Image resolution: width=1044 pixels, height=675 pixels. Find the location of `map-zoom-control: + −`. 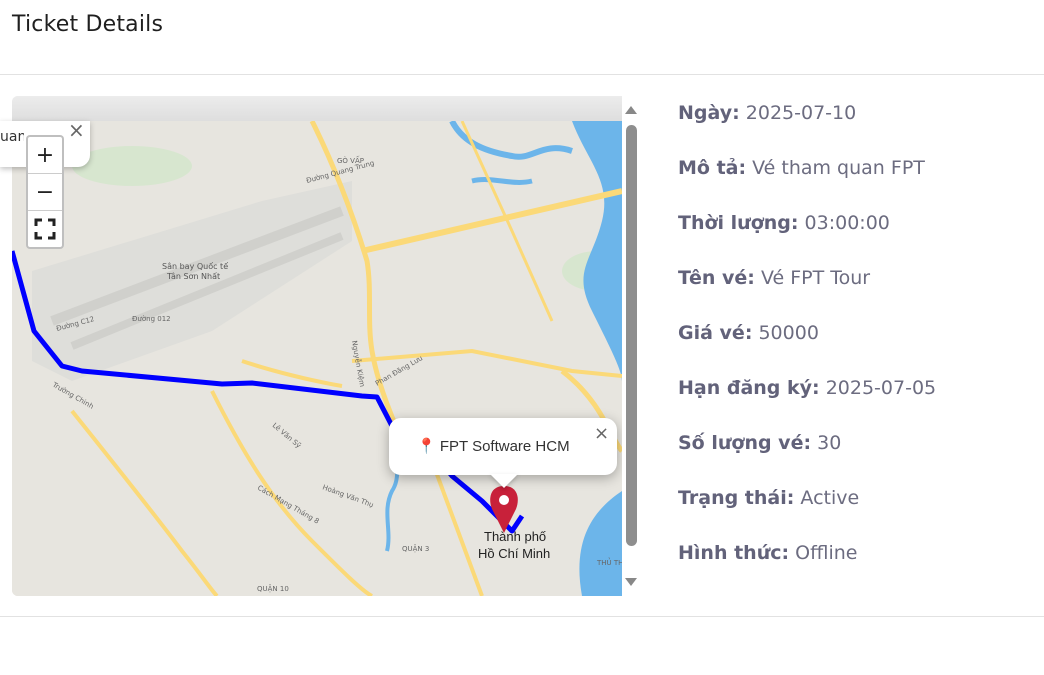

map-zoom-control: + − is located at coordinates (45, 192).